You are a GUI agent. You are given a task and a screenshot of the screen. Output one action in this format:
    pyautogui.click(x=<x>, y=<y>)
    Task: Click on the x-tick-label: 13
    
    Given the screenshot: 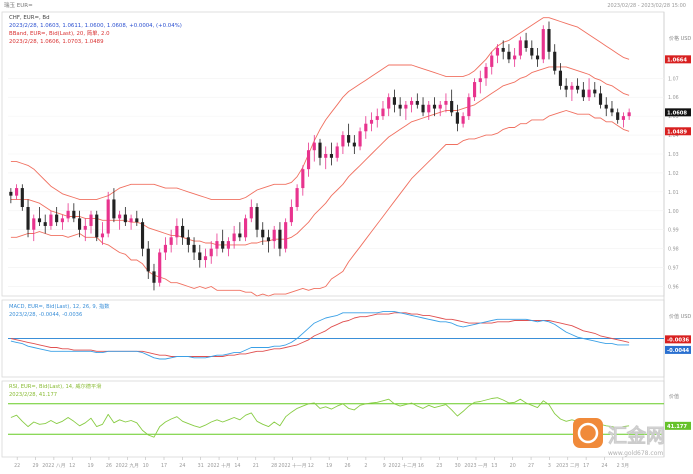 What is the action you would take?
    pyautogui.click(x=494, y=466)
    